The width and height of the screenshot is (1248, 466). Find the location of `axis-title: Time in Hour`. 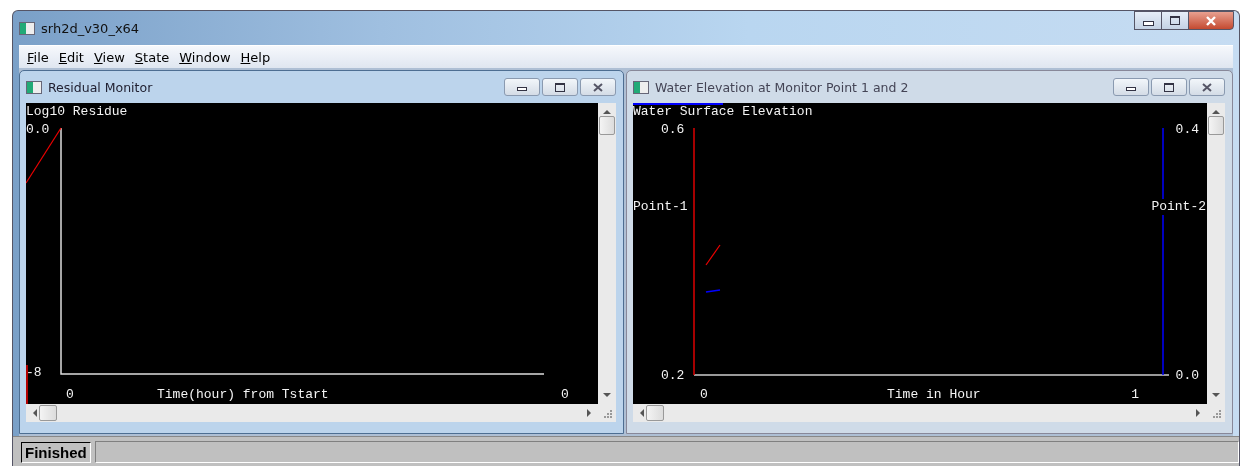

axis-title: Time in Hour is located at coordinates (934, 395).